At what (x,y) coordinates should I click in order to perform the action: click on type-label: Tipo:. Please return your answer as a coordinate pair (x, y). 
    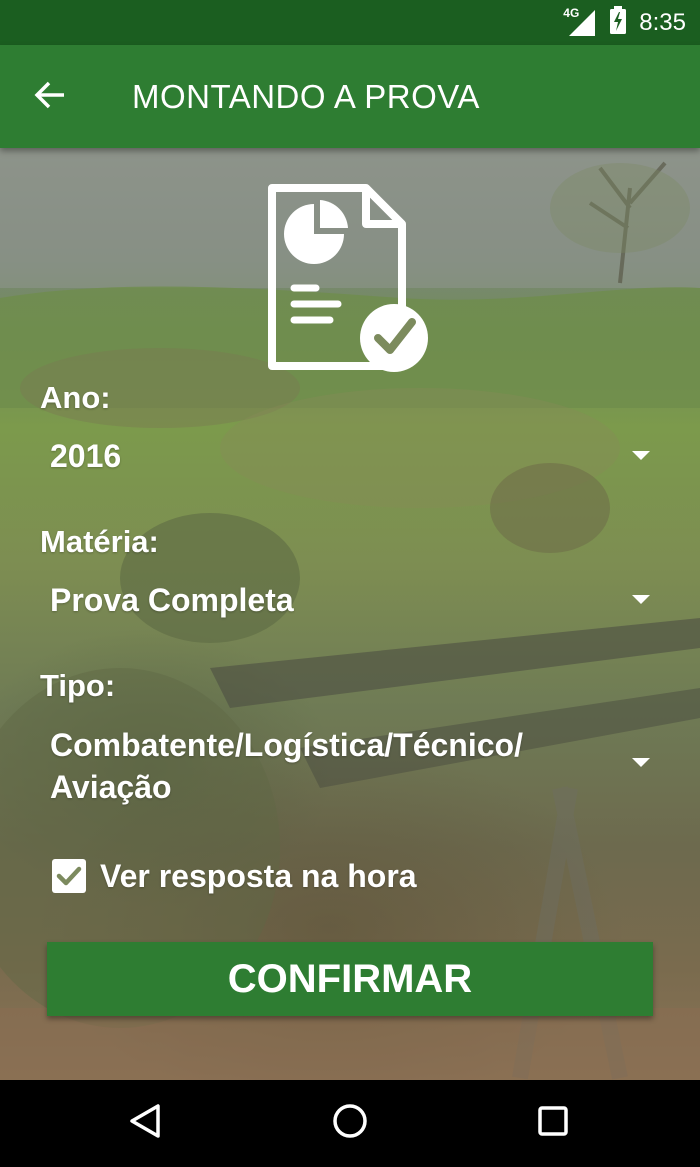
    Looking at the image, I should click on (78, 685).